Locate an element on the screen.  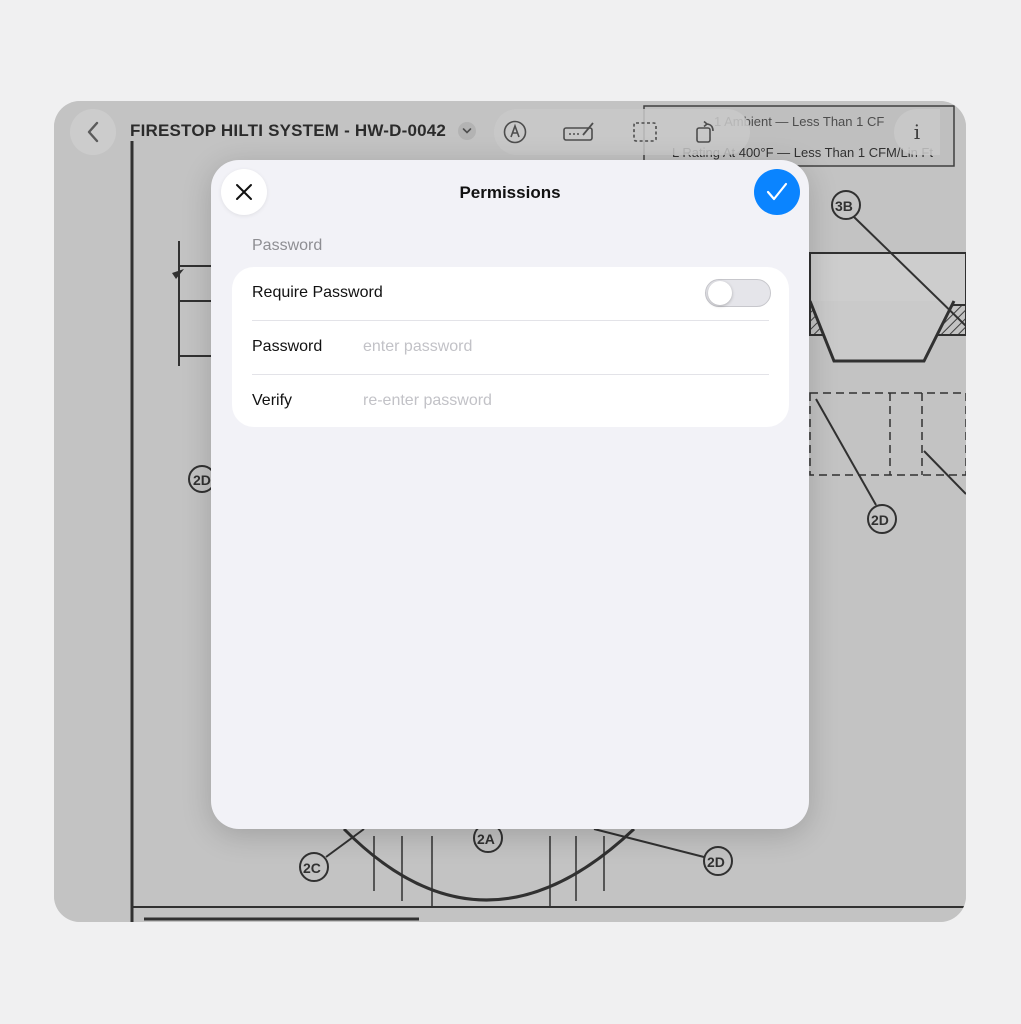
done-button is located at coordinates (777, 192).